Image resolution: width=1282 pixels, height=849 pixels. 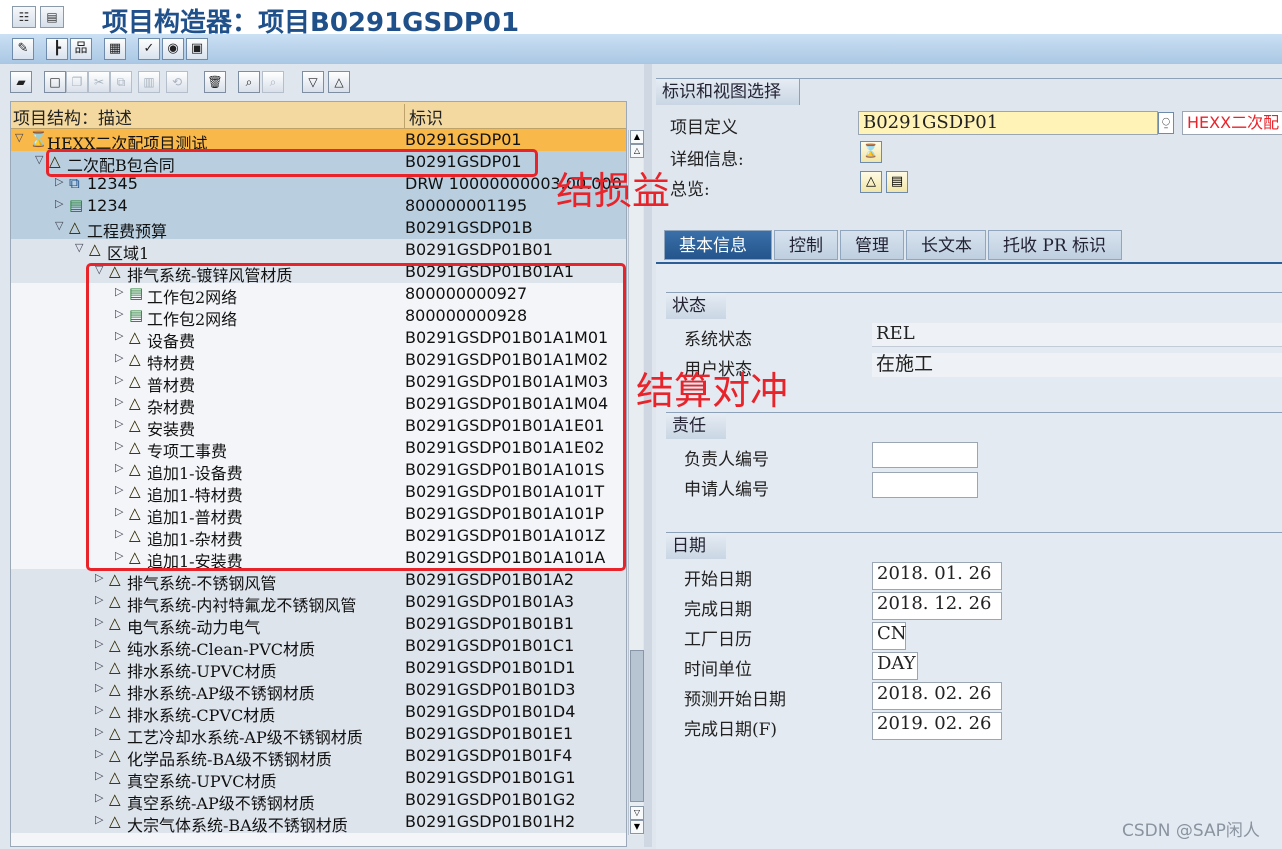 I want to click on document-icon: ▣, so click(x=197, y=49).